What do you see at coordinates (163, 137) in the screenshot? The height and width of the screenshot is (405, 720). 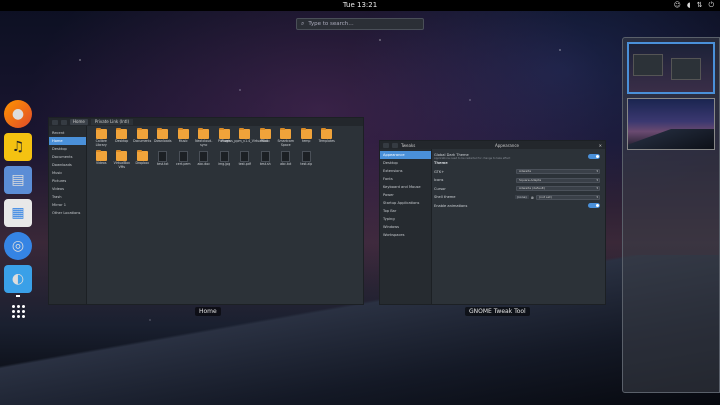 I see `file-item: Downloads` at bounding box center [163, 137].